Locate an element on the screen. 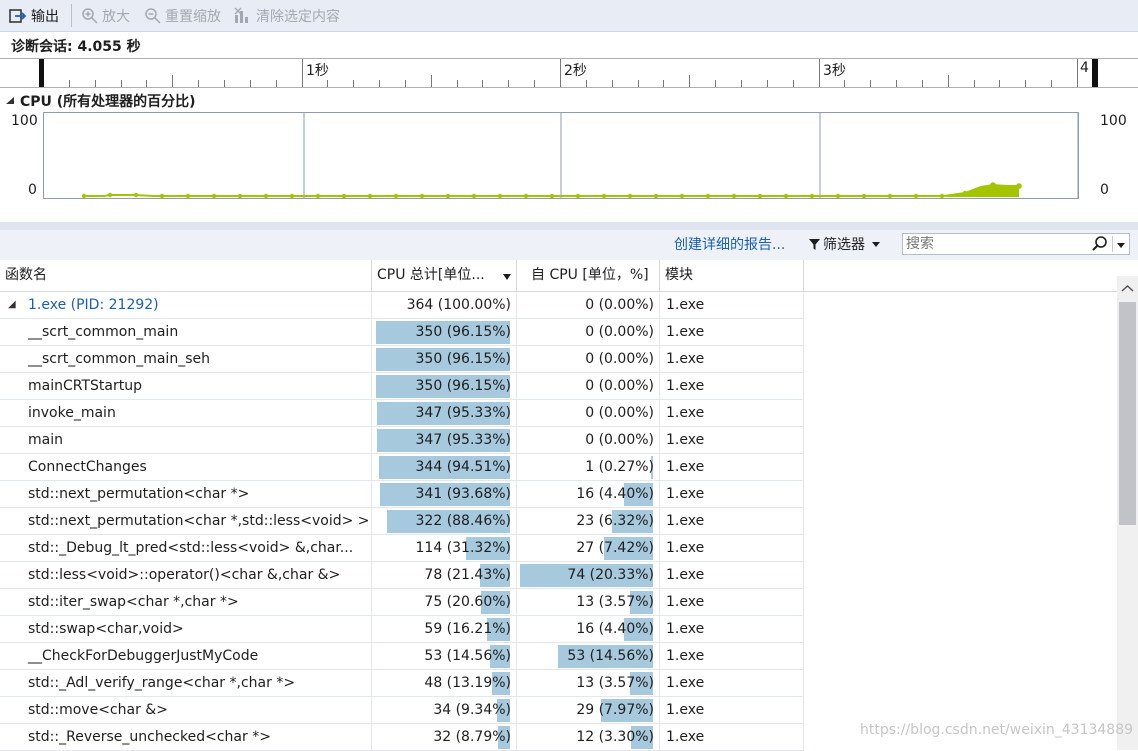 The width and height of the screenshot is (1138, 751). cpu-usage-line is located at coordinates (550, 190).